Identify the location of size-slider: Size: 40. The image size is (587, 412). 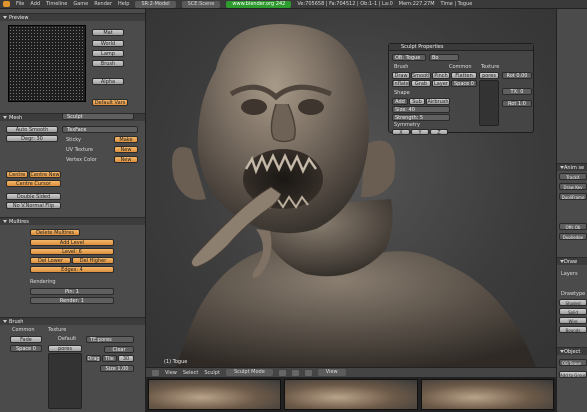
(421, 109).